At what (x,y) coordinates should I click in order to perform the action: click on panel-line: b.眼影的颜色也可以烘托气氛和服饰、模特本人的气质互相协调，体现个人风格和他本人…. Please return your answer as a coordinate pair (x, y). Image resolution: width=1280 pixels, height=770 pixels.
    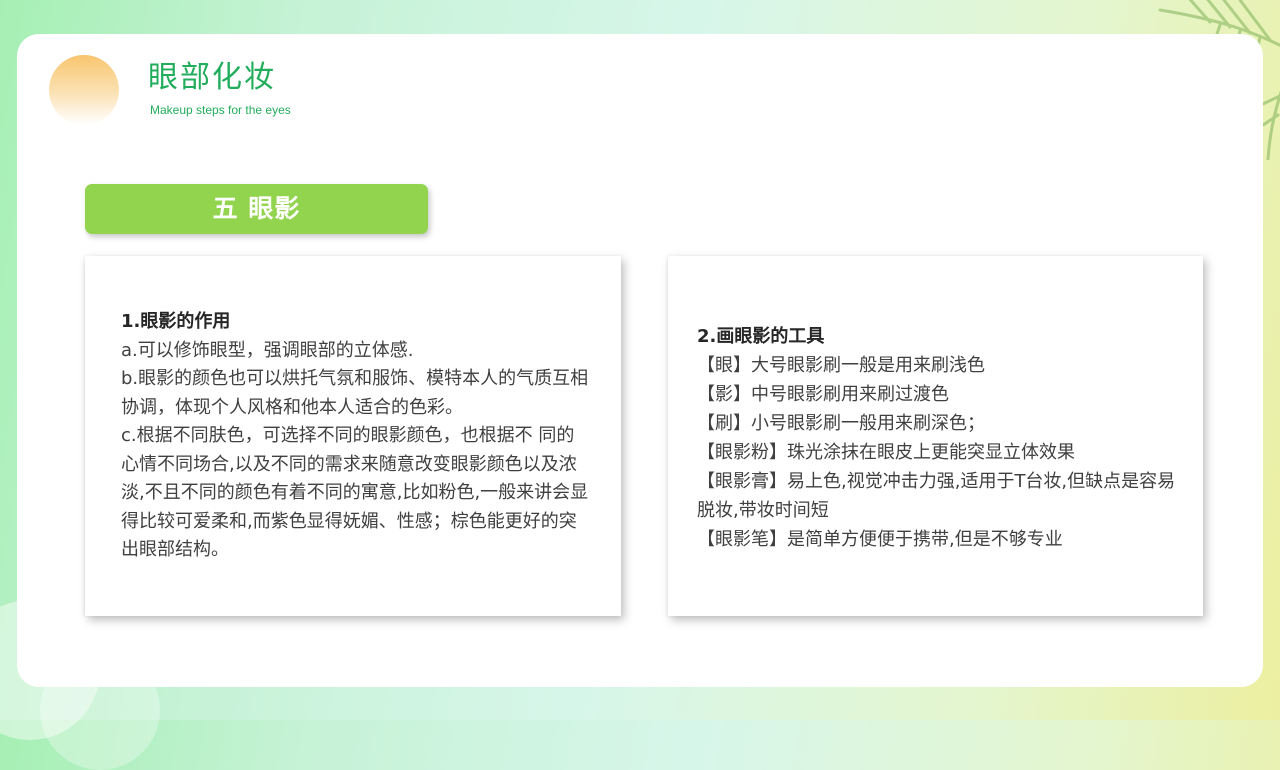
    Looking at the image, I should click on (355, 393).